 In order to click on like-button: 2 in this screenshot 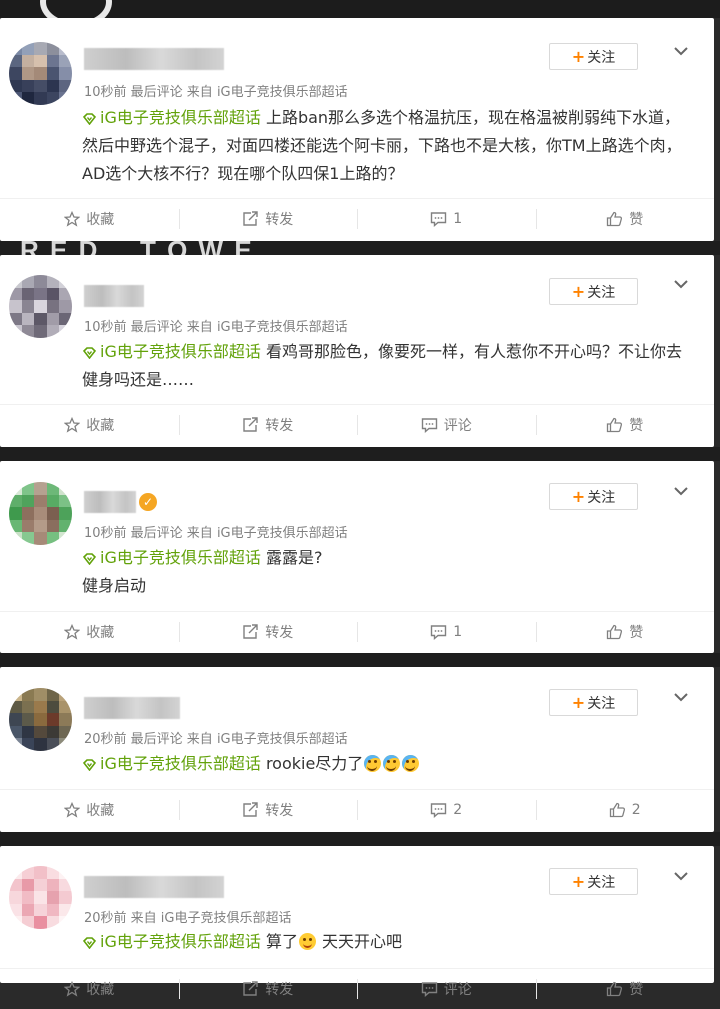, I will do `click(625, 810)`.